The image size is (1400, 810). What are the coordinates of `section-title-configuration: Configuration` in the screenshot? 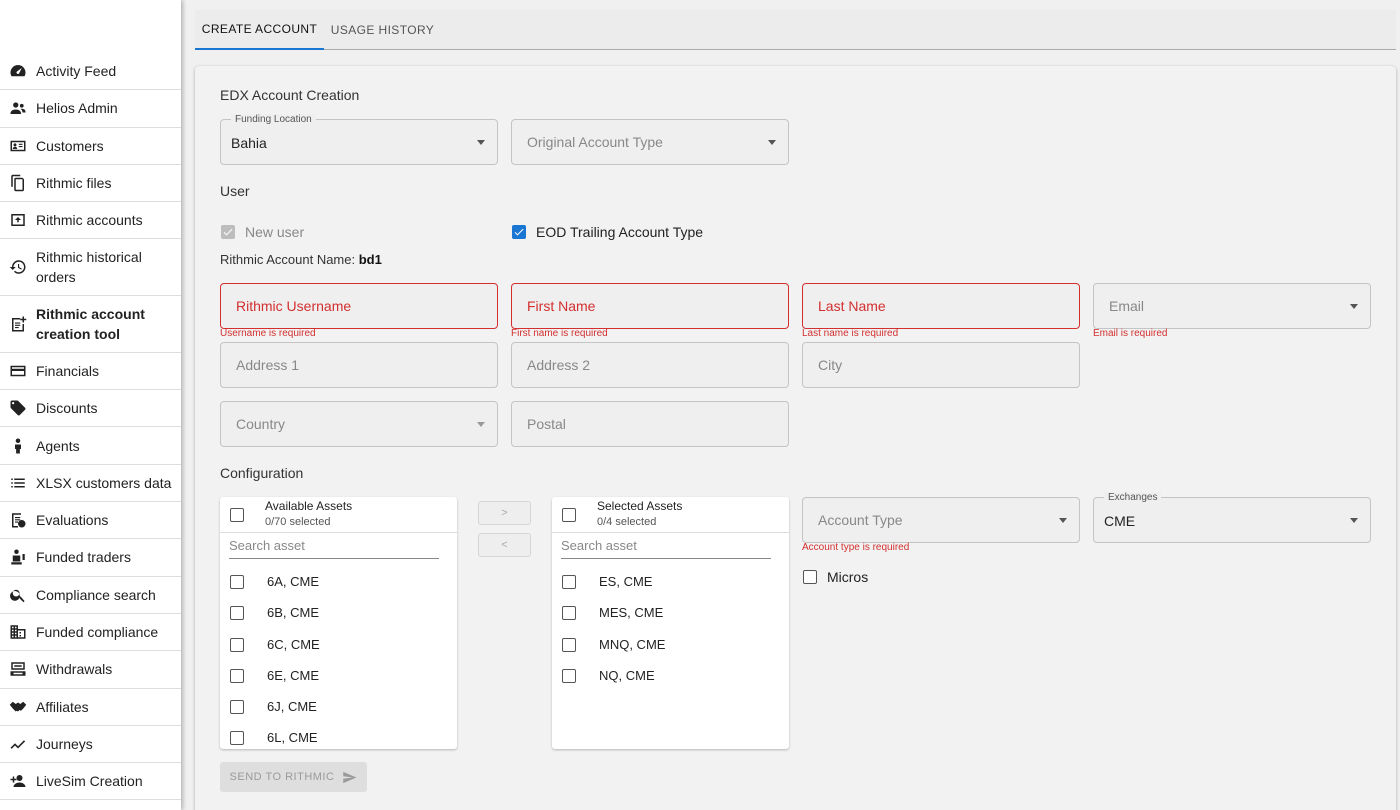 It's located at (262, 473).